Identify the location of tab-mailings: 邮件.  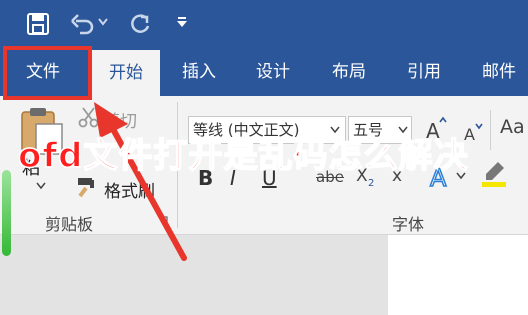
(498, 72).